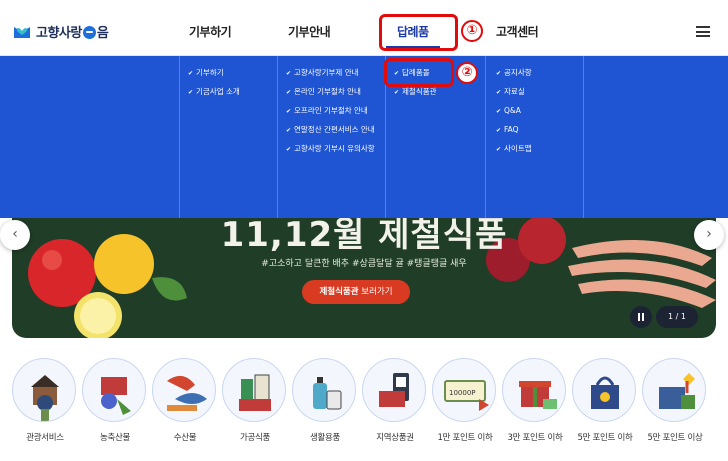 Image resolution: width=728 pixels, height=461 pixels. What do you see at coordinates (364, 28) in the screenshot?
I see `site-header: 고향사랑 음 기부하기 기부안내 답례품 고객센터` at bounding box center [364, 28].